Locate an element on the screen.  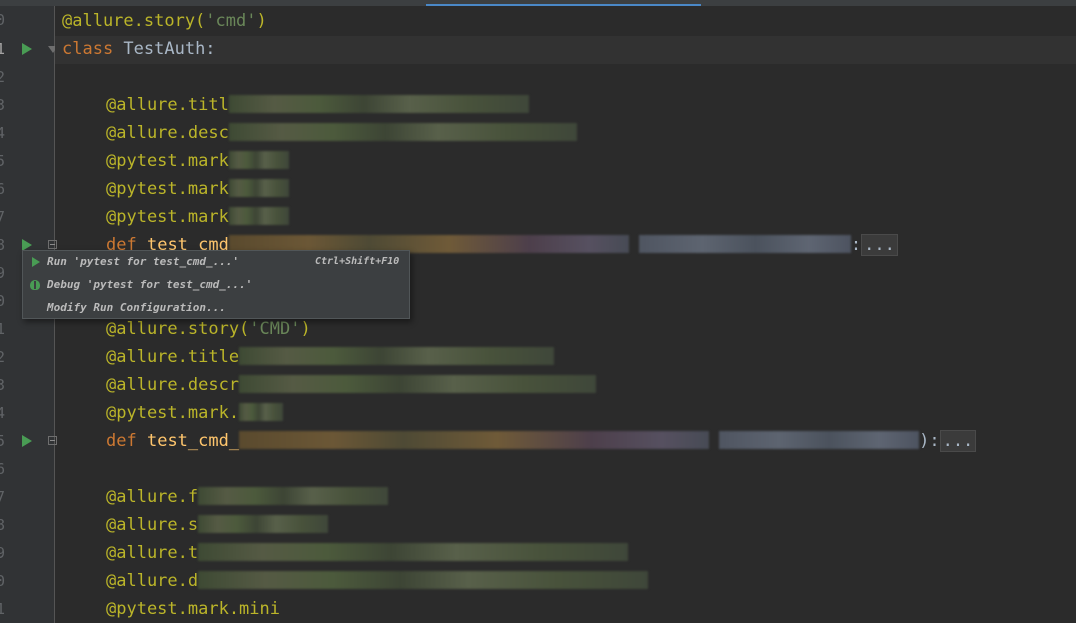
code-line: @allure.desc is located at coordinates (341, 133).